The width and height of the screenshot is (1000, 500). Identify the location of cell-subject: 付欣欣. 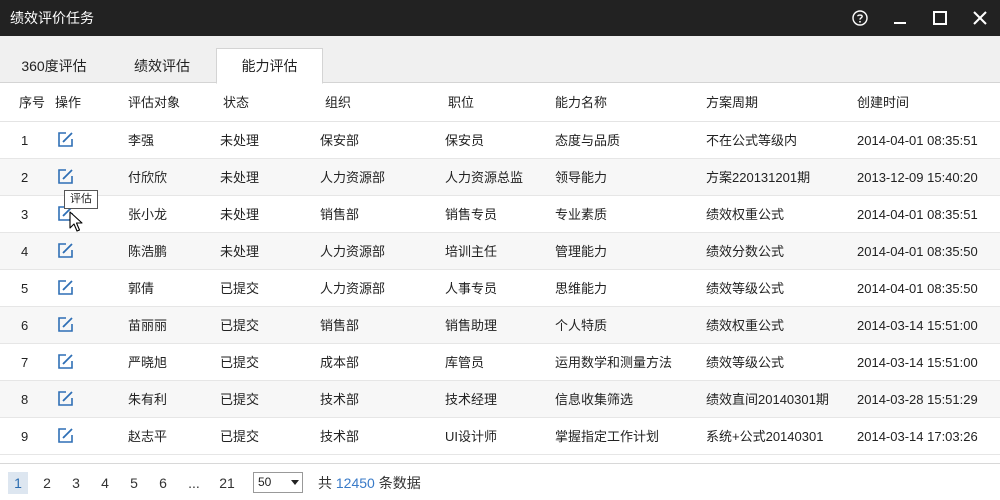
(148, 177).